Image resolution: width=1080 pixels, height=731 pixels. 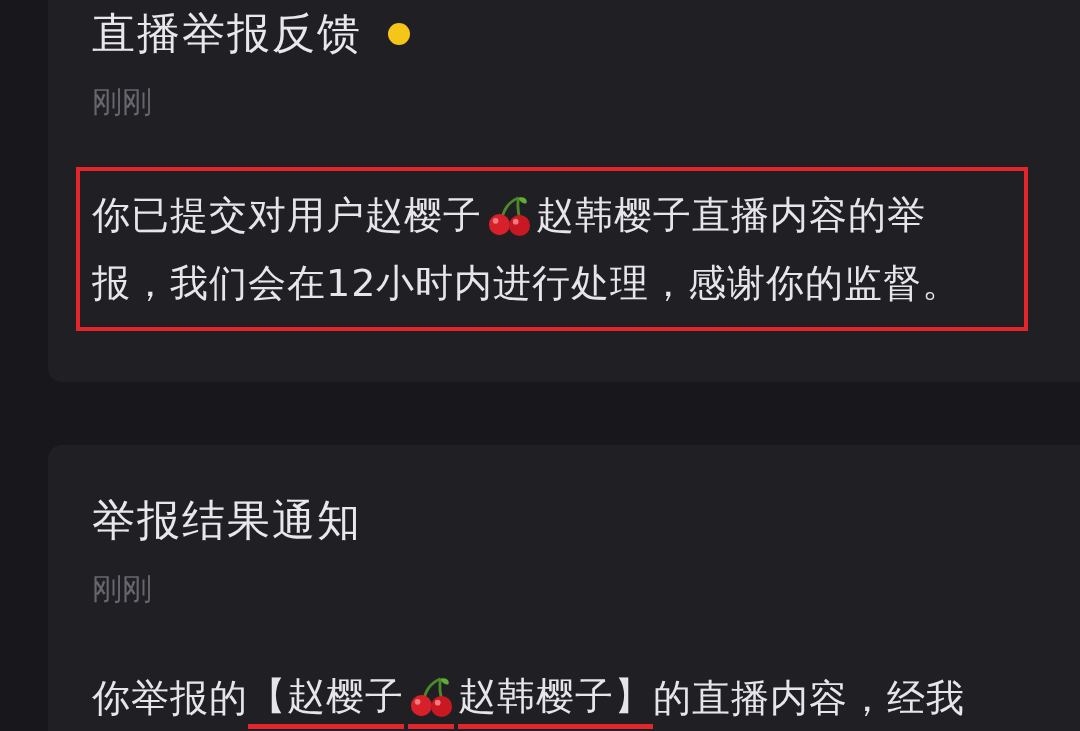 What do you see at coordinates (287, 215) in the screenshot?
I see `message-text: 你已提交对用户赵樱子` at bounding box center [287, 215].